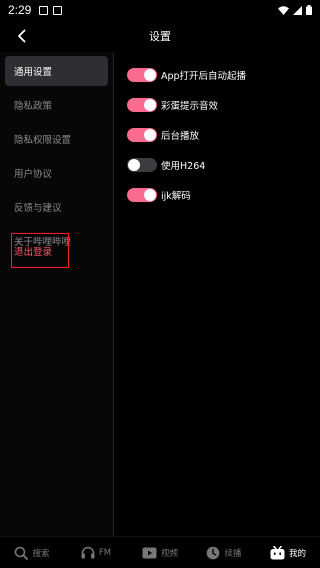  I want to click on nav-mine: 我的, so click(288, 552).